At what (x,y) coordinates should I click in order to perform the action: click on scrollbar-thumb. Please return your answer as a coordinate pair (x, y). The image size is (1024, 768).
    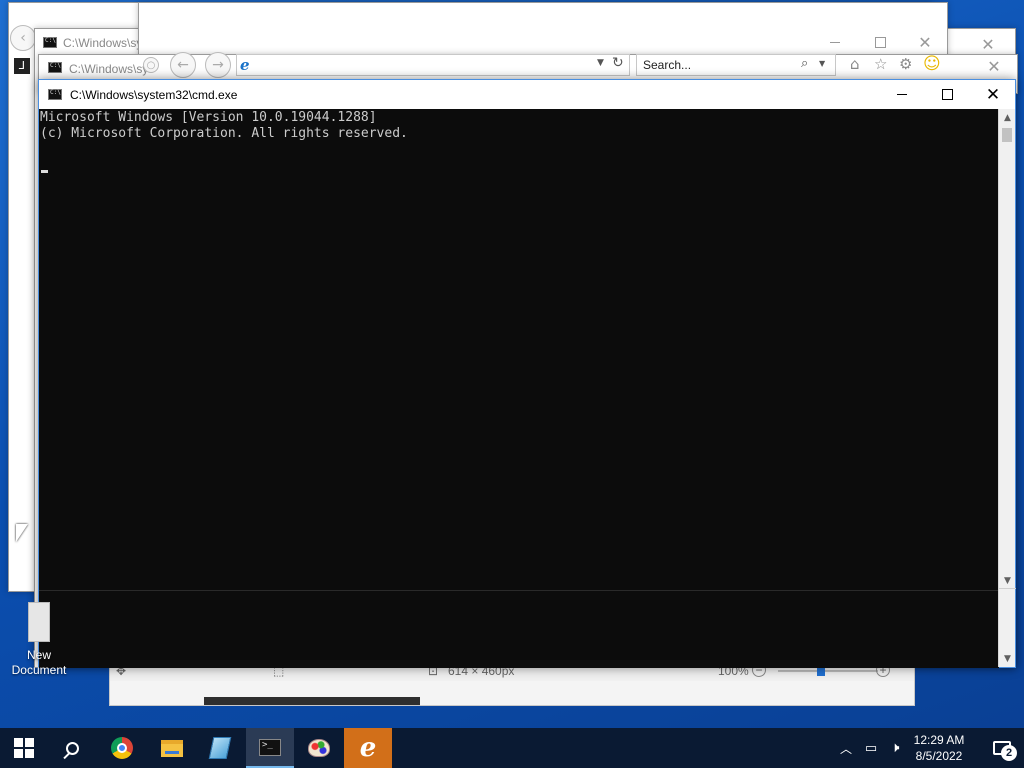
    Looking at the image, I should click on (1007, 135).